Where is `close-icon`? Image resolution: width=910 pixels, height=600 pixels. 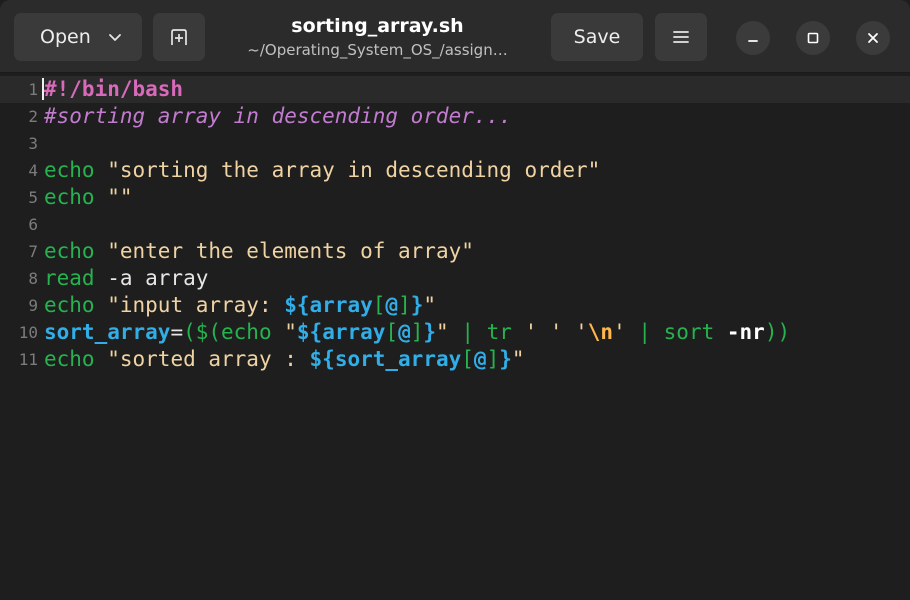
close-icon is located at coordinates (873, 38).